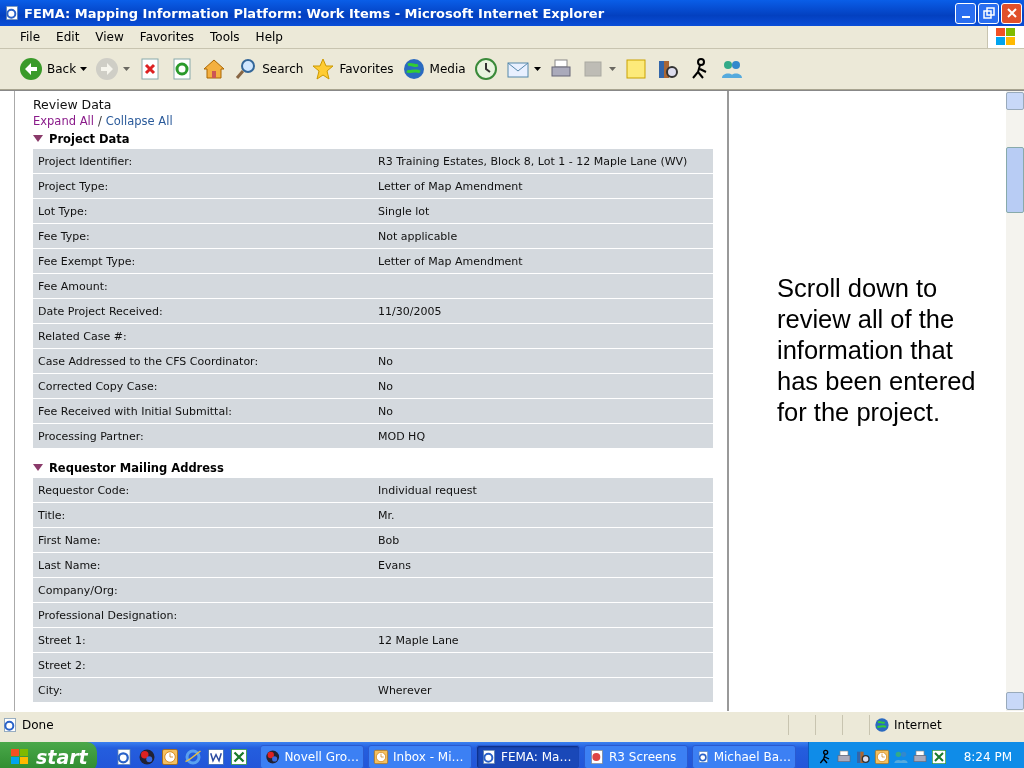 This screenshot has height=768, width=1024. Describe the element at coordinates (203, 515) in the screenshot. I see `field-label: Title:` at that location.